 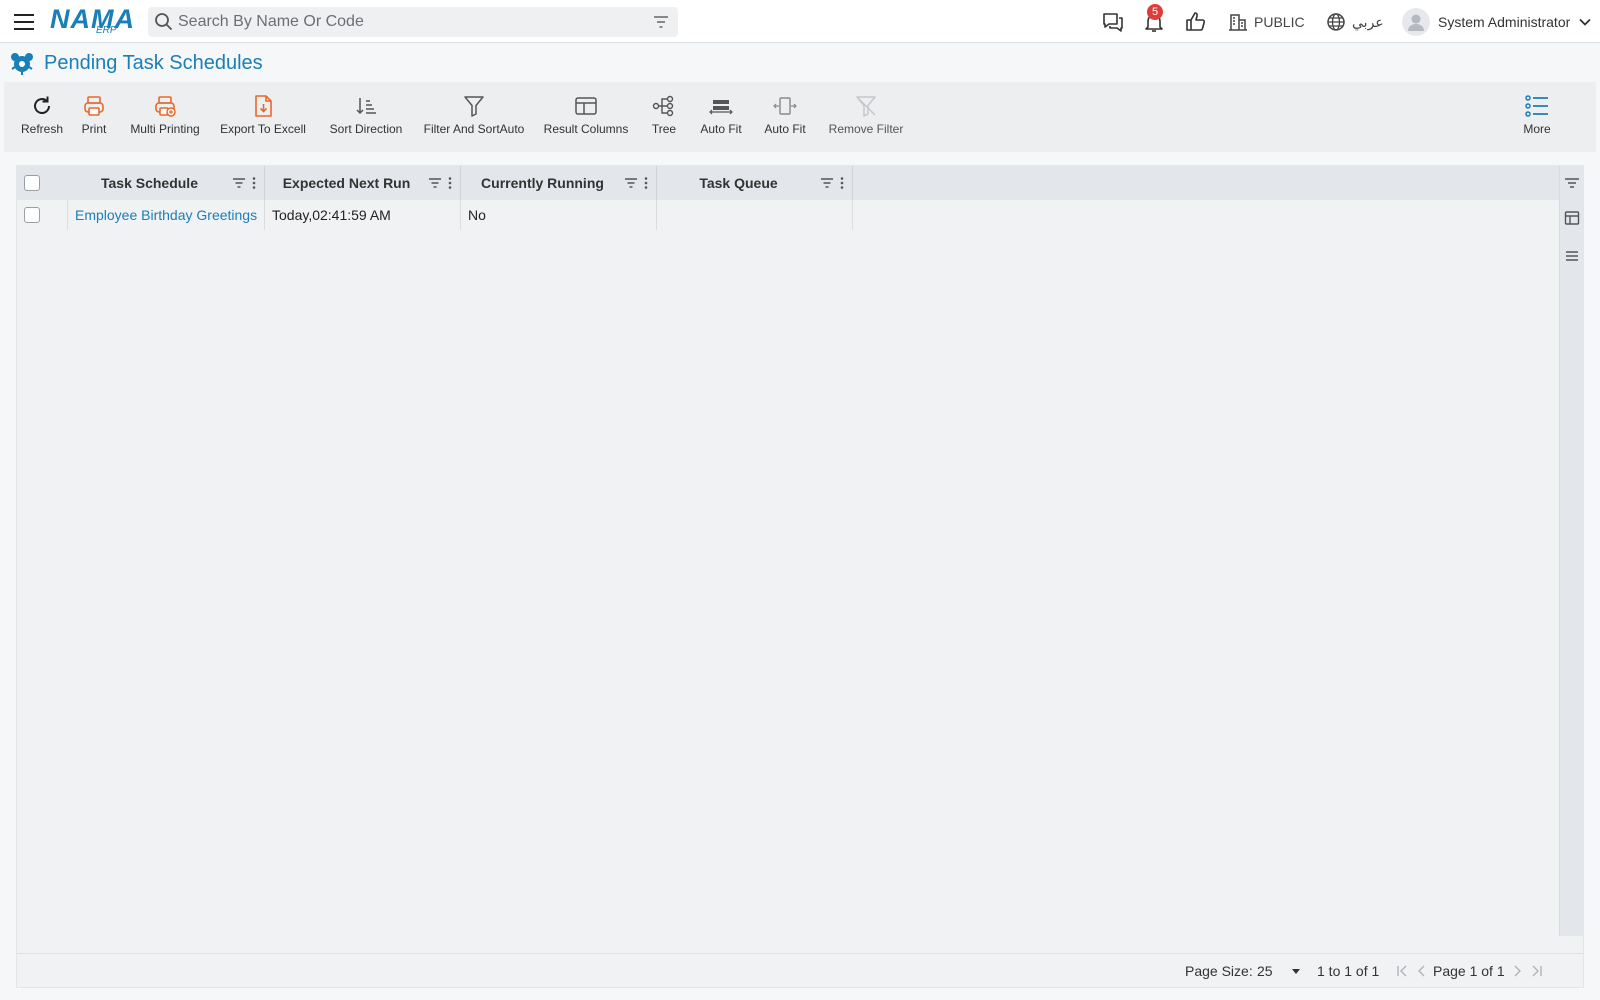 I want to click on app-logo: NAMA ERP, so click(x=92, y=21).